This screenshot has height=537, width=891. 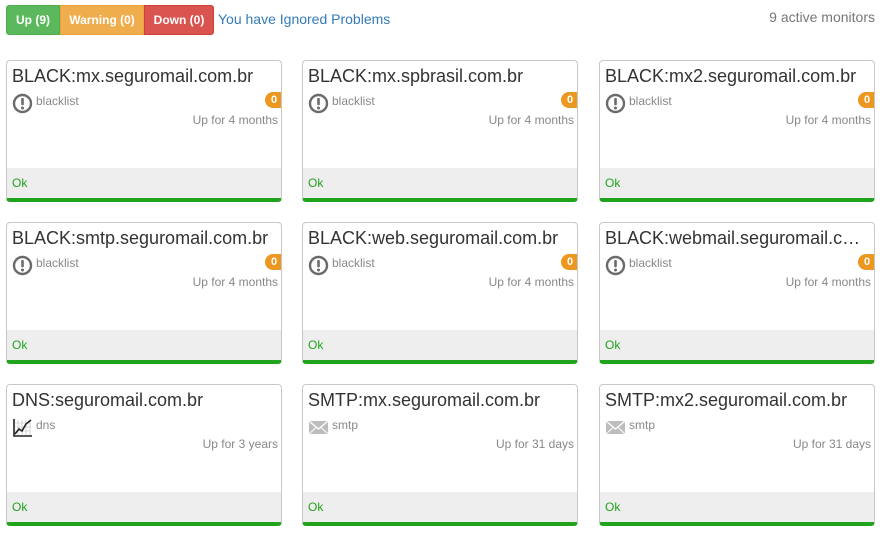 What do you see at coordinates (822, 17) in the screenshot?
I see `active-monitors-count: 9 active monitors` at bounding box center [822, 17].